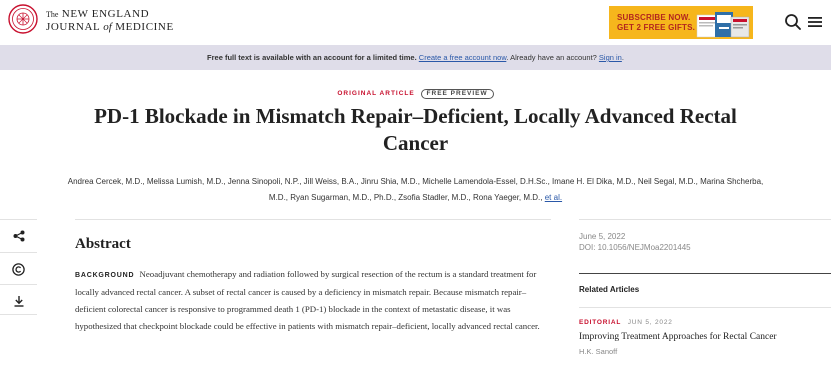 This screenshot has width=831, height=380. What do you see at coordinates (815, 22) in the screenshot?
I see `hamburger-menu-icon` at bounding box center [815, 22].